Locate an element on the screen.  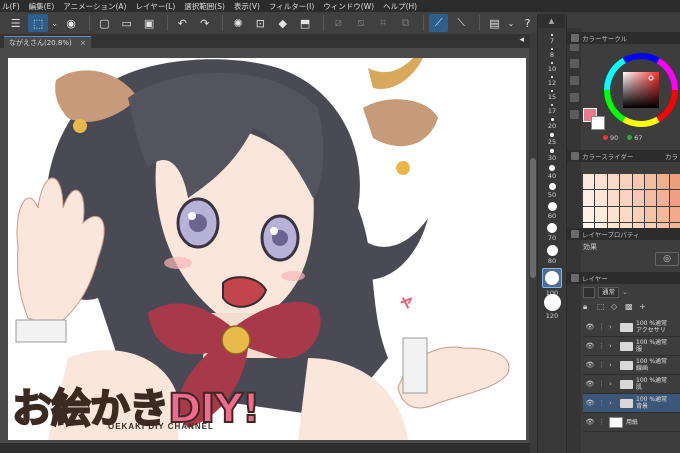
menu-file: ル(F) is located at coordinates (11, 6).